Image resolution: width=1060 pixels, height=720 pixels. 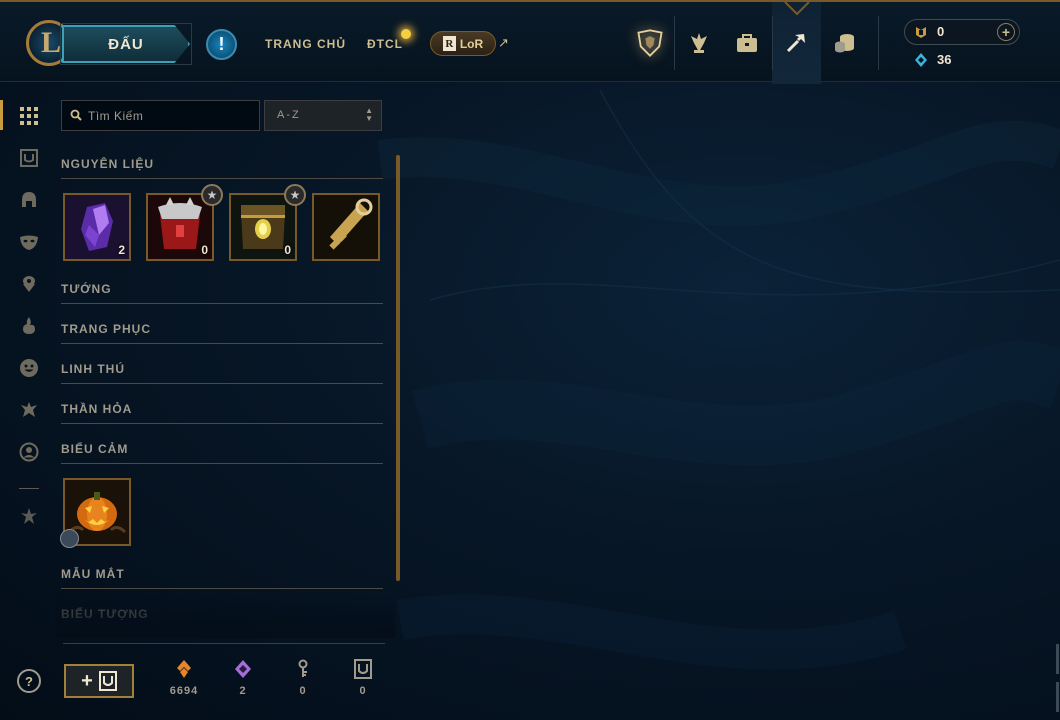 I want to click on nav-tft-link: ĐTCL, so click(x=385, y=44).